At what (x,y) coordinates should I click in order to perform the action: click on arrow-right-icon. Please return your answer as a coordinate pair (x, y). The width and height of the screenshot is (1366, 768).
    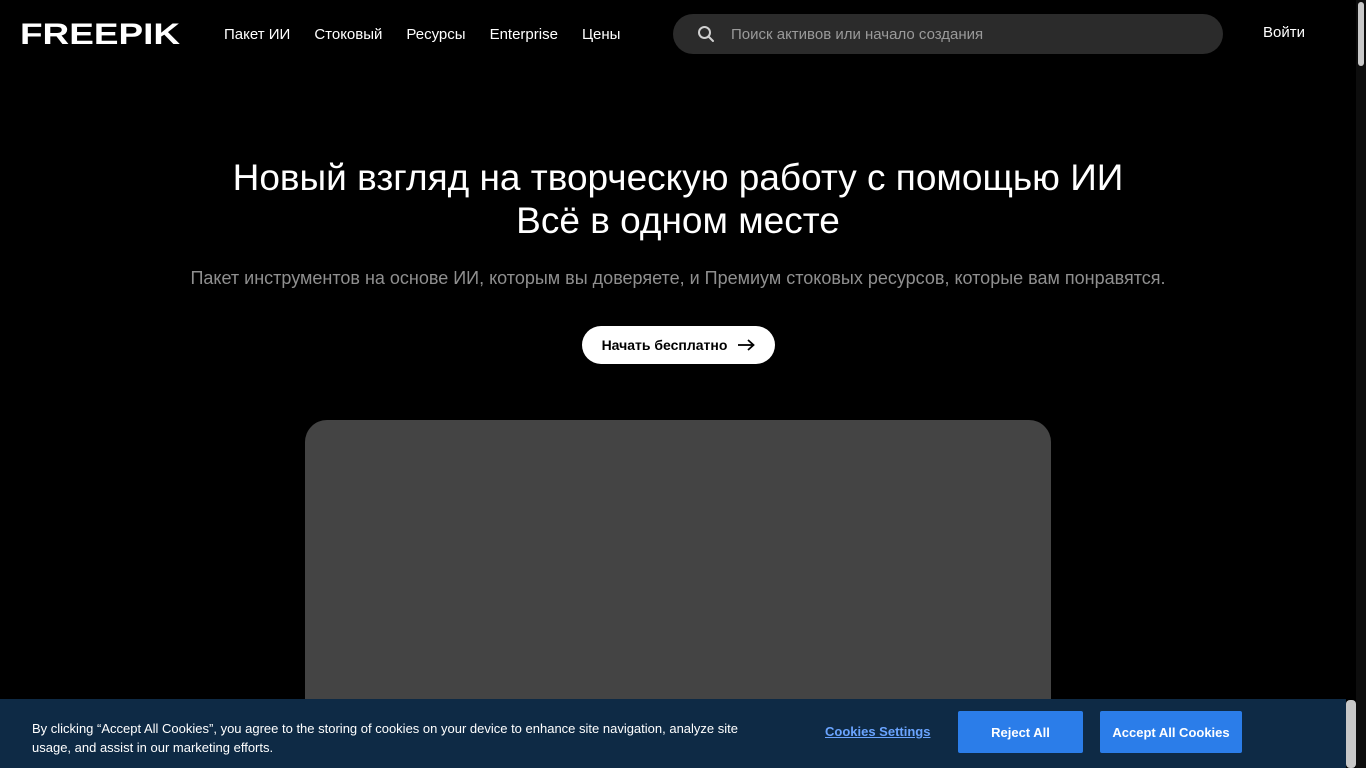
    Looking at the image, I should click on (747, 345).